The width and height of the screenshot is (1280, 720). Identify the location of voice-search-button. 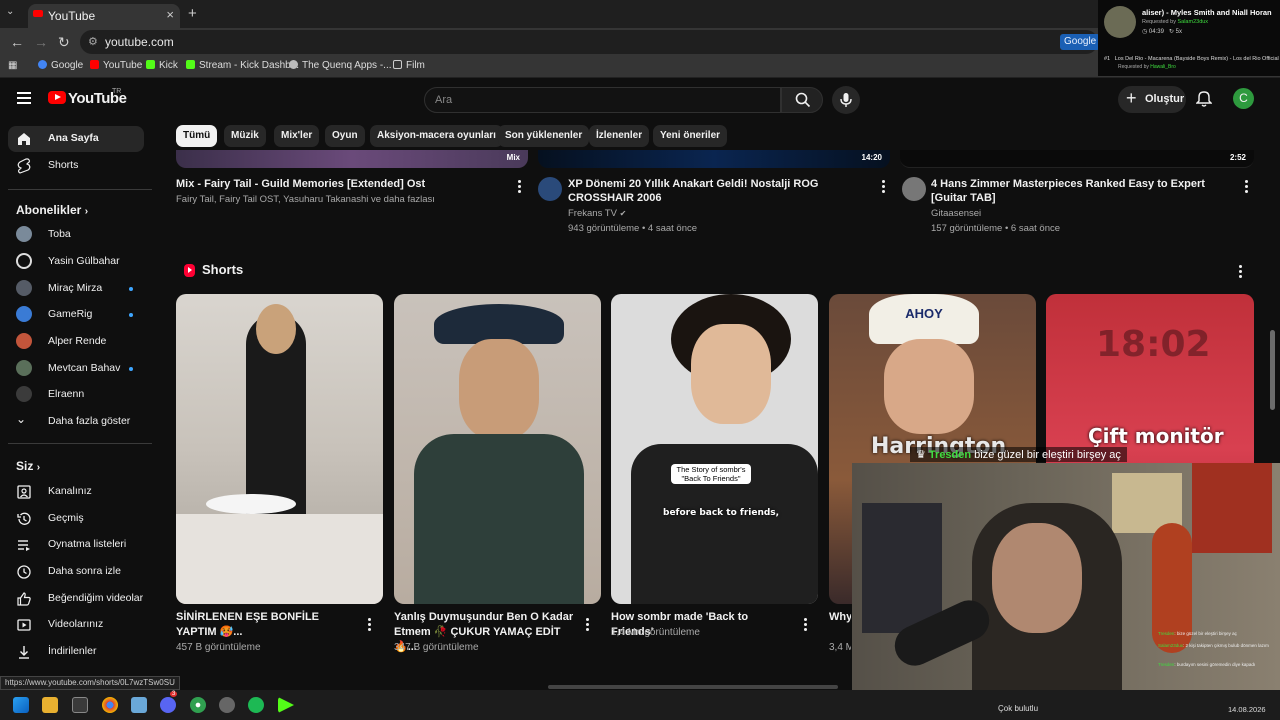
(846, 100).